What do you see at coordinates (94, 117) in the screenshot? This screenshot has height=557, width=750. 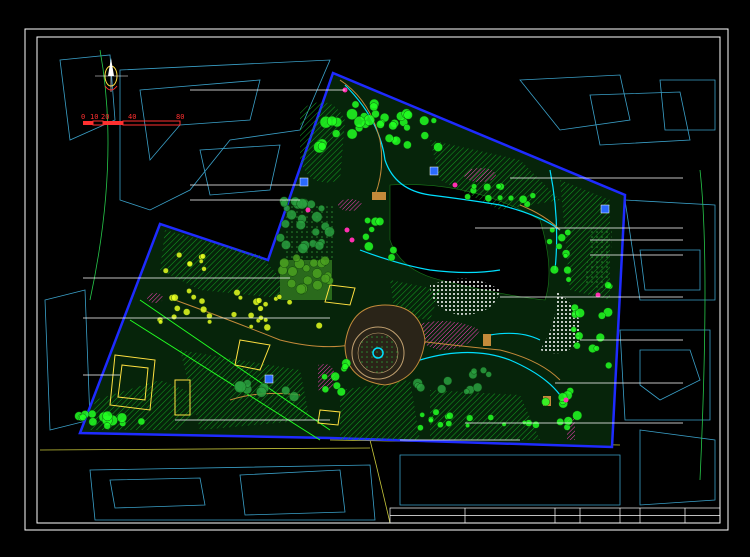 I see `scale-tick-10: 10` at bounding box center [94, 117].